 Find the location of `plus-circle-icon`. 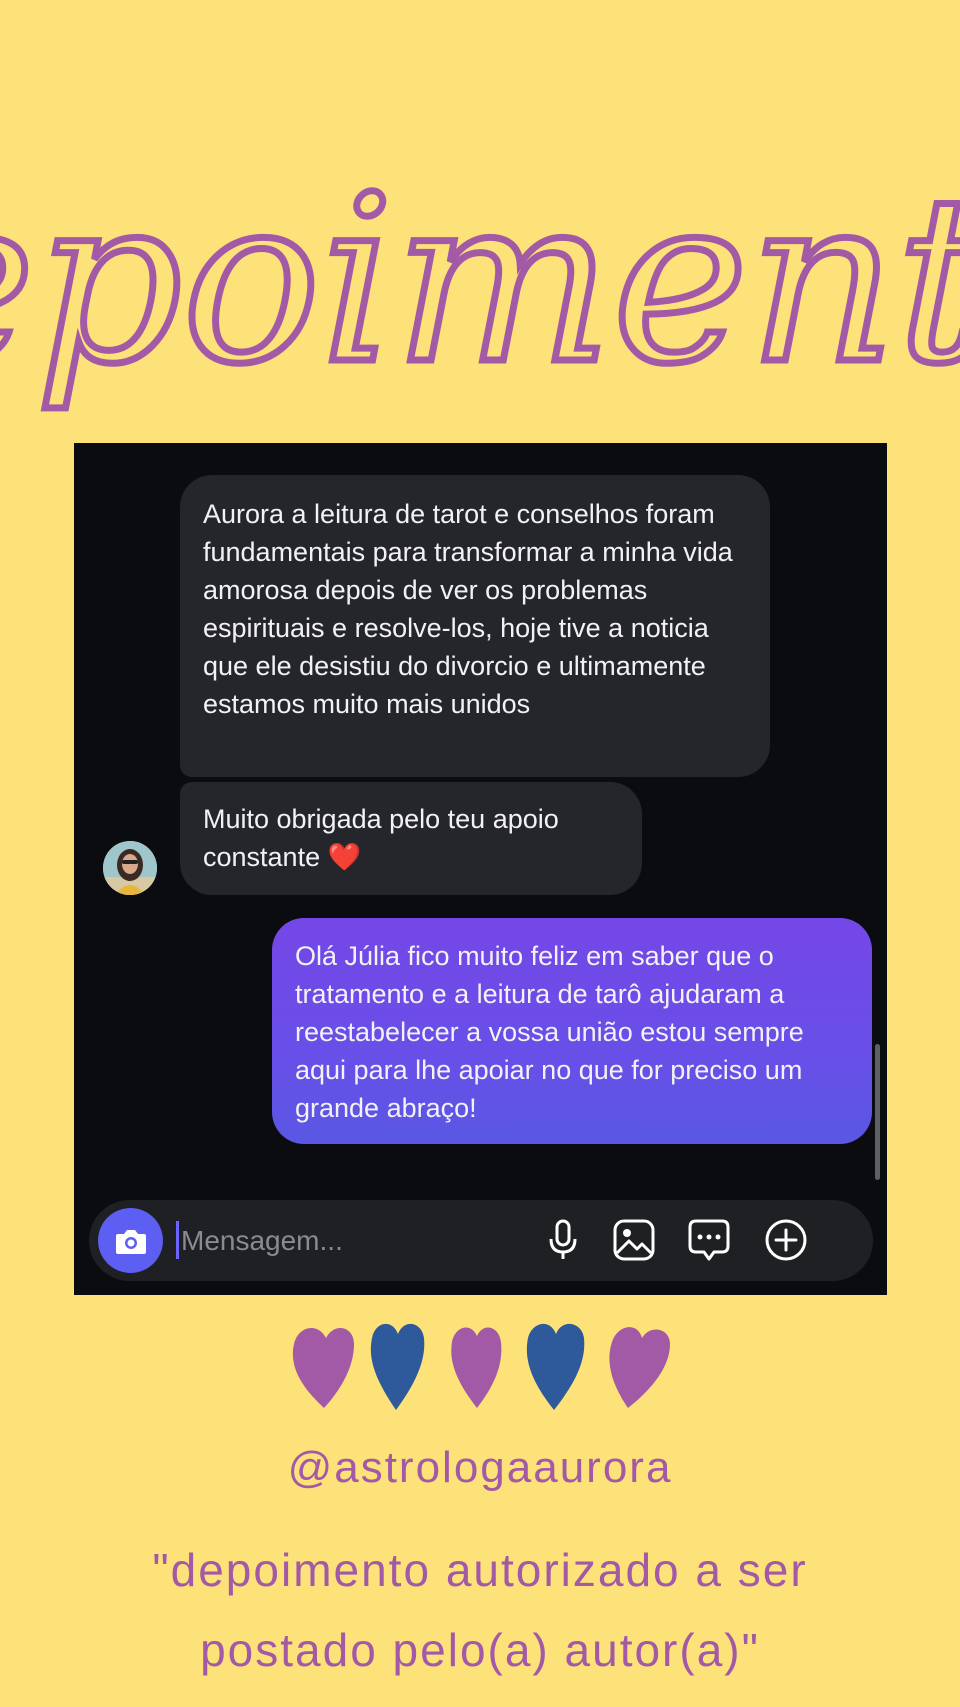

plus-circle-icon is located at coordinates (786, 1240).